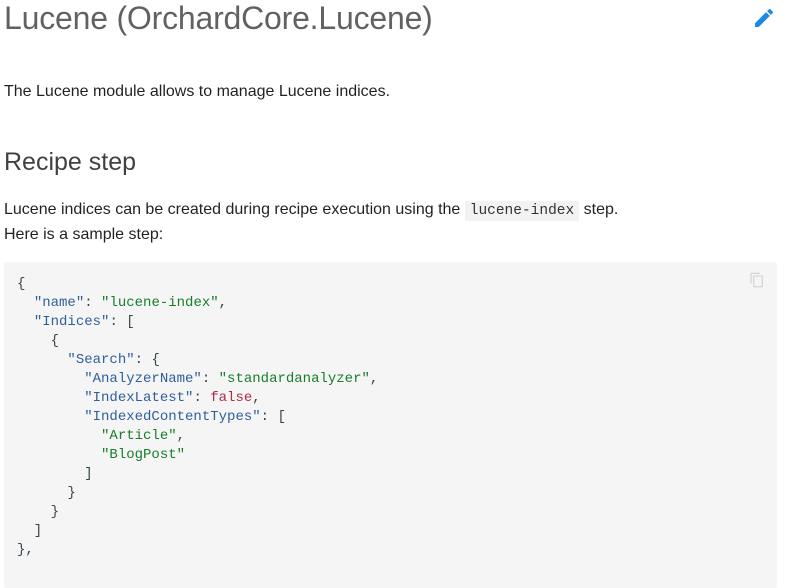 The width and height of the screenshot is (789, 588). What do you see at coordinates (172, 417) in the screenshot?
I see `code-key: "IndexedContentTypes"` at bounding box center [172, 417].